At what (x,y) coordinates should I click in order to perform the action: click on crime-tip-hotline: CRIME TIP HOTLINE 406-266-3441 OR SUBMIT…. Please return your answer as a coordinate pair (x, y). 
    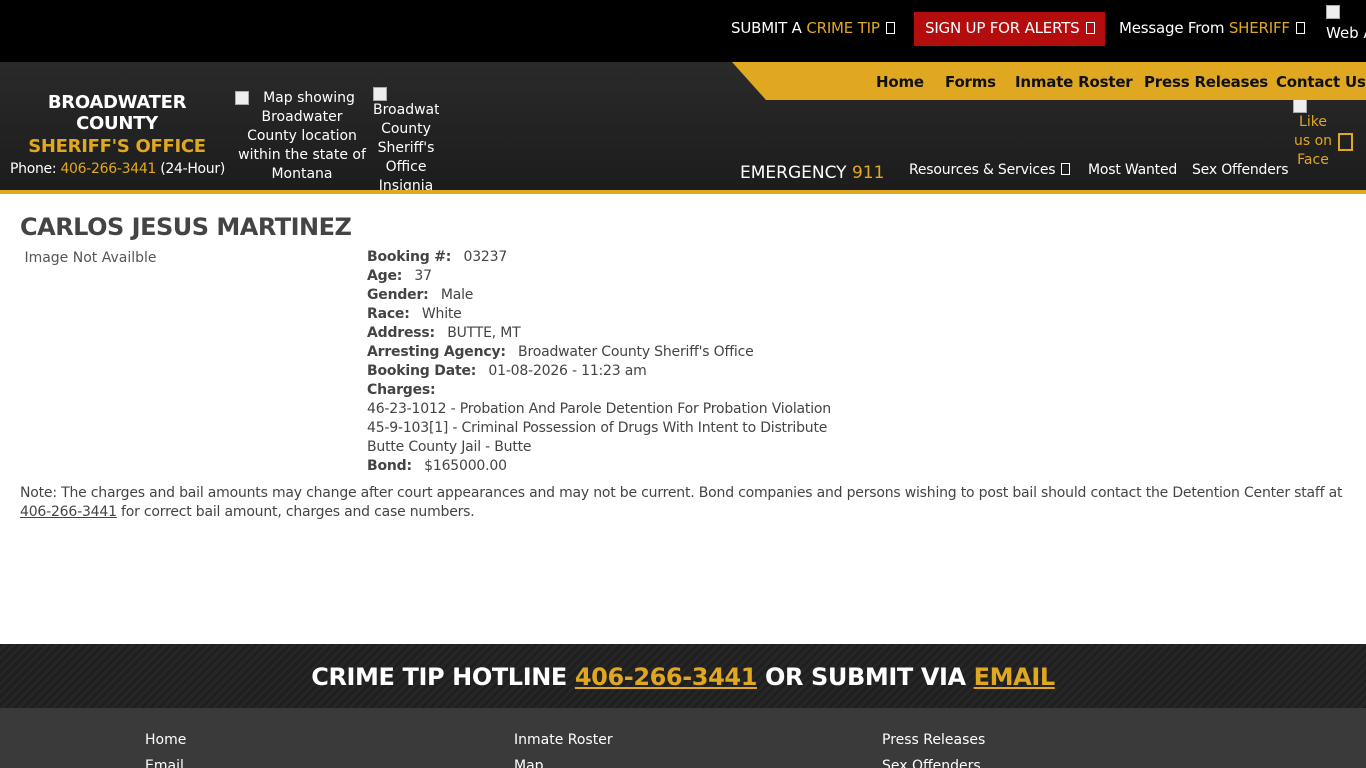
    Looking at the image, I should click on (683, 677).